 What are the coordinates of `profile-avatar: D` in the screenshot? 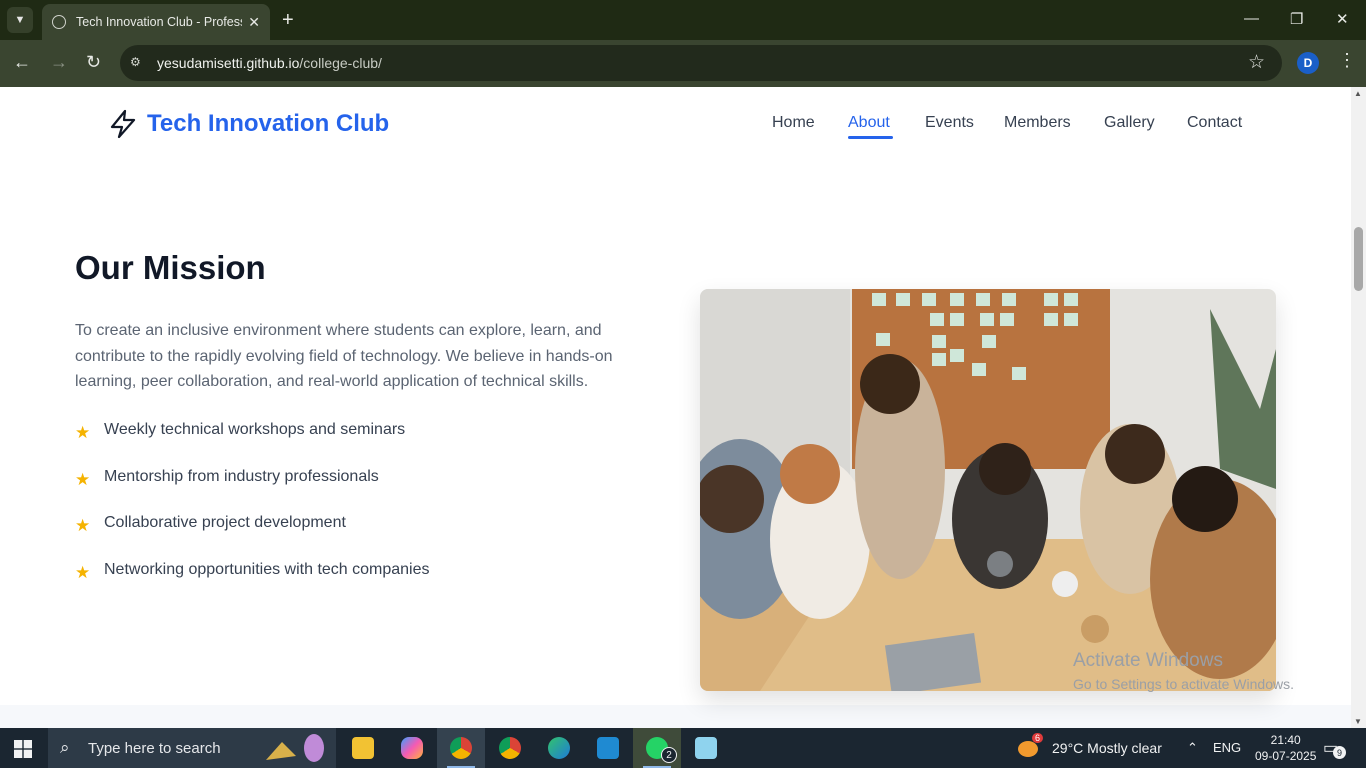 It's located at (1308, 63).